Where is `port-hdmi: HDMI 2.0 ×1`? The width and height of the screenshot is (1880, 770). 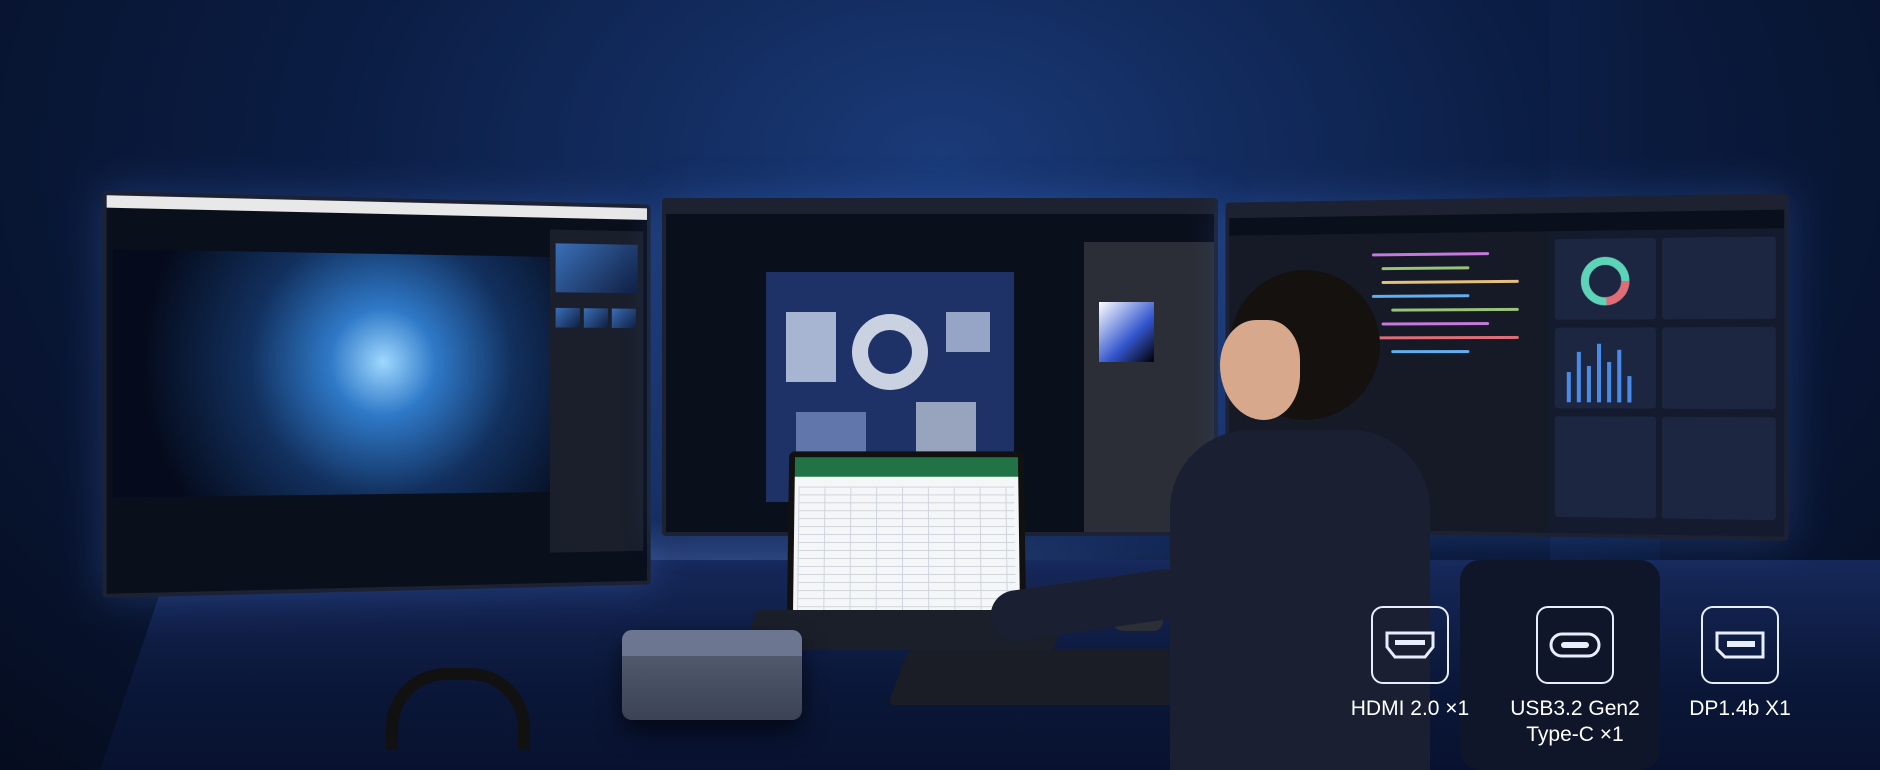 port-hdmi: HDMI 2.0 ×1 is located at coordinates (1410, 664).